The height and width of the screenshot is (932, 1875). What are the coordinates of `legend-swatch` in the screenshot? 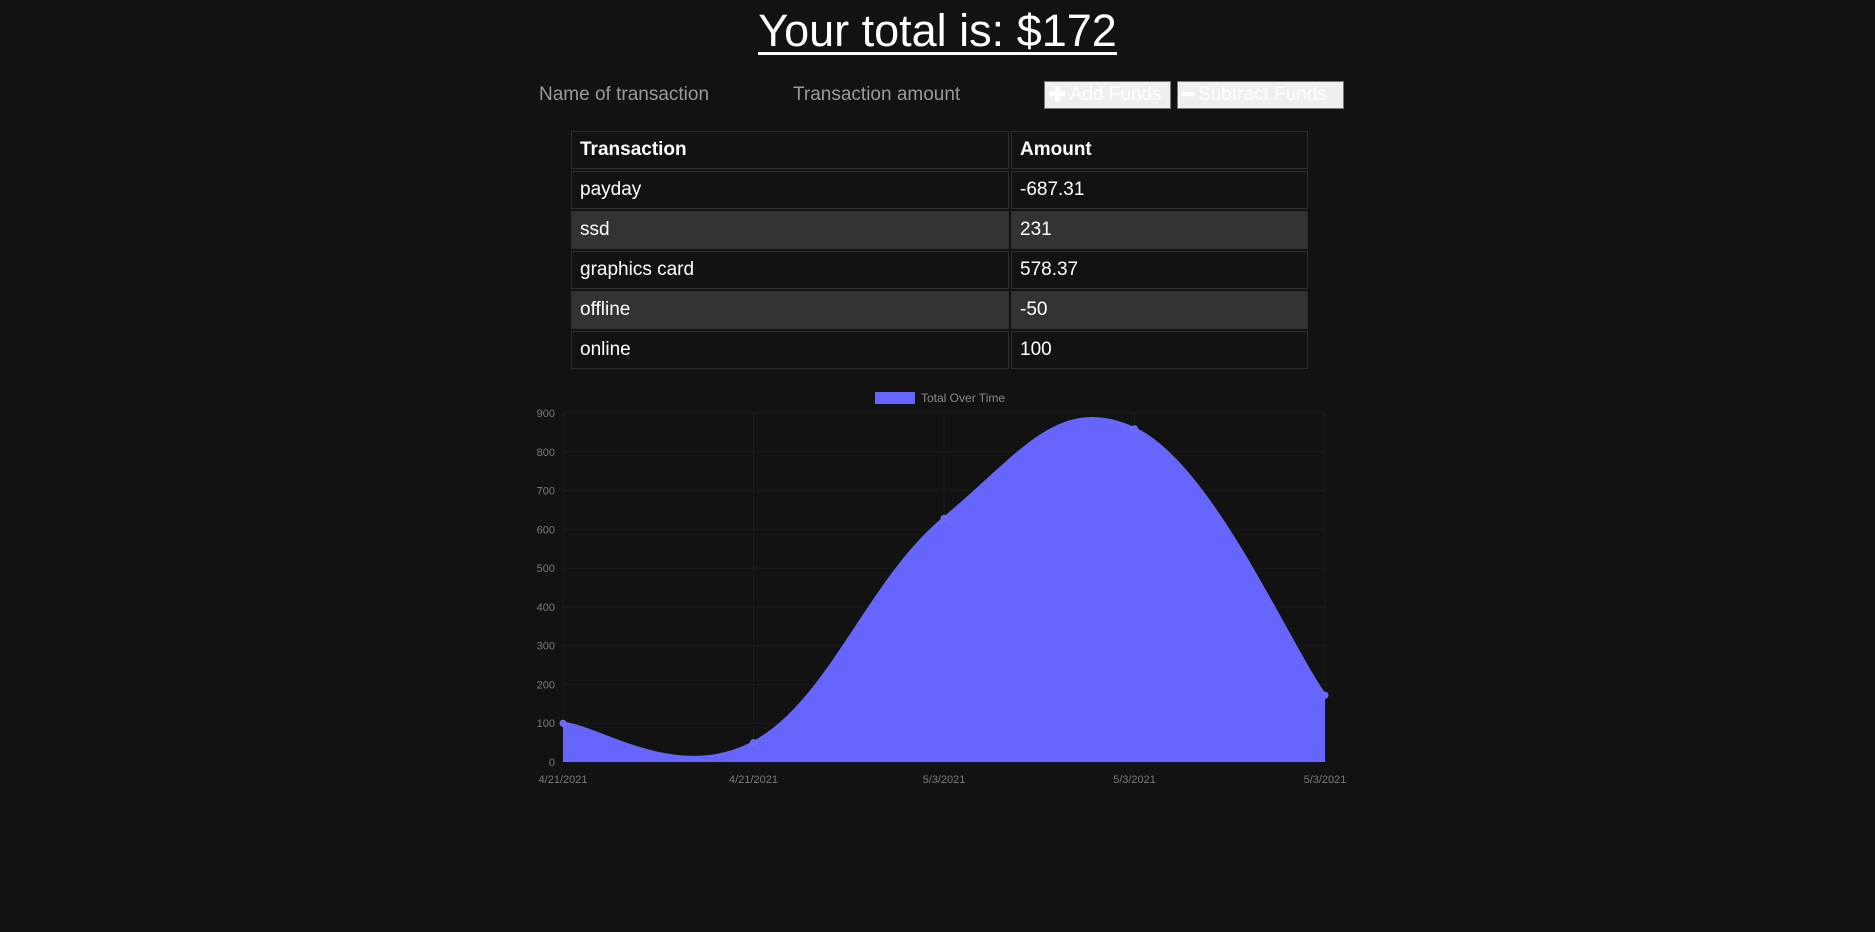 It's located at (895, 398).